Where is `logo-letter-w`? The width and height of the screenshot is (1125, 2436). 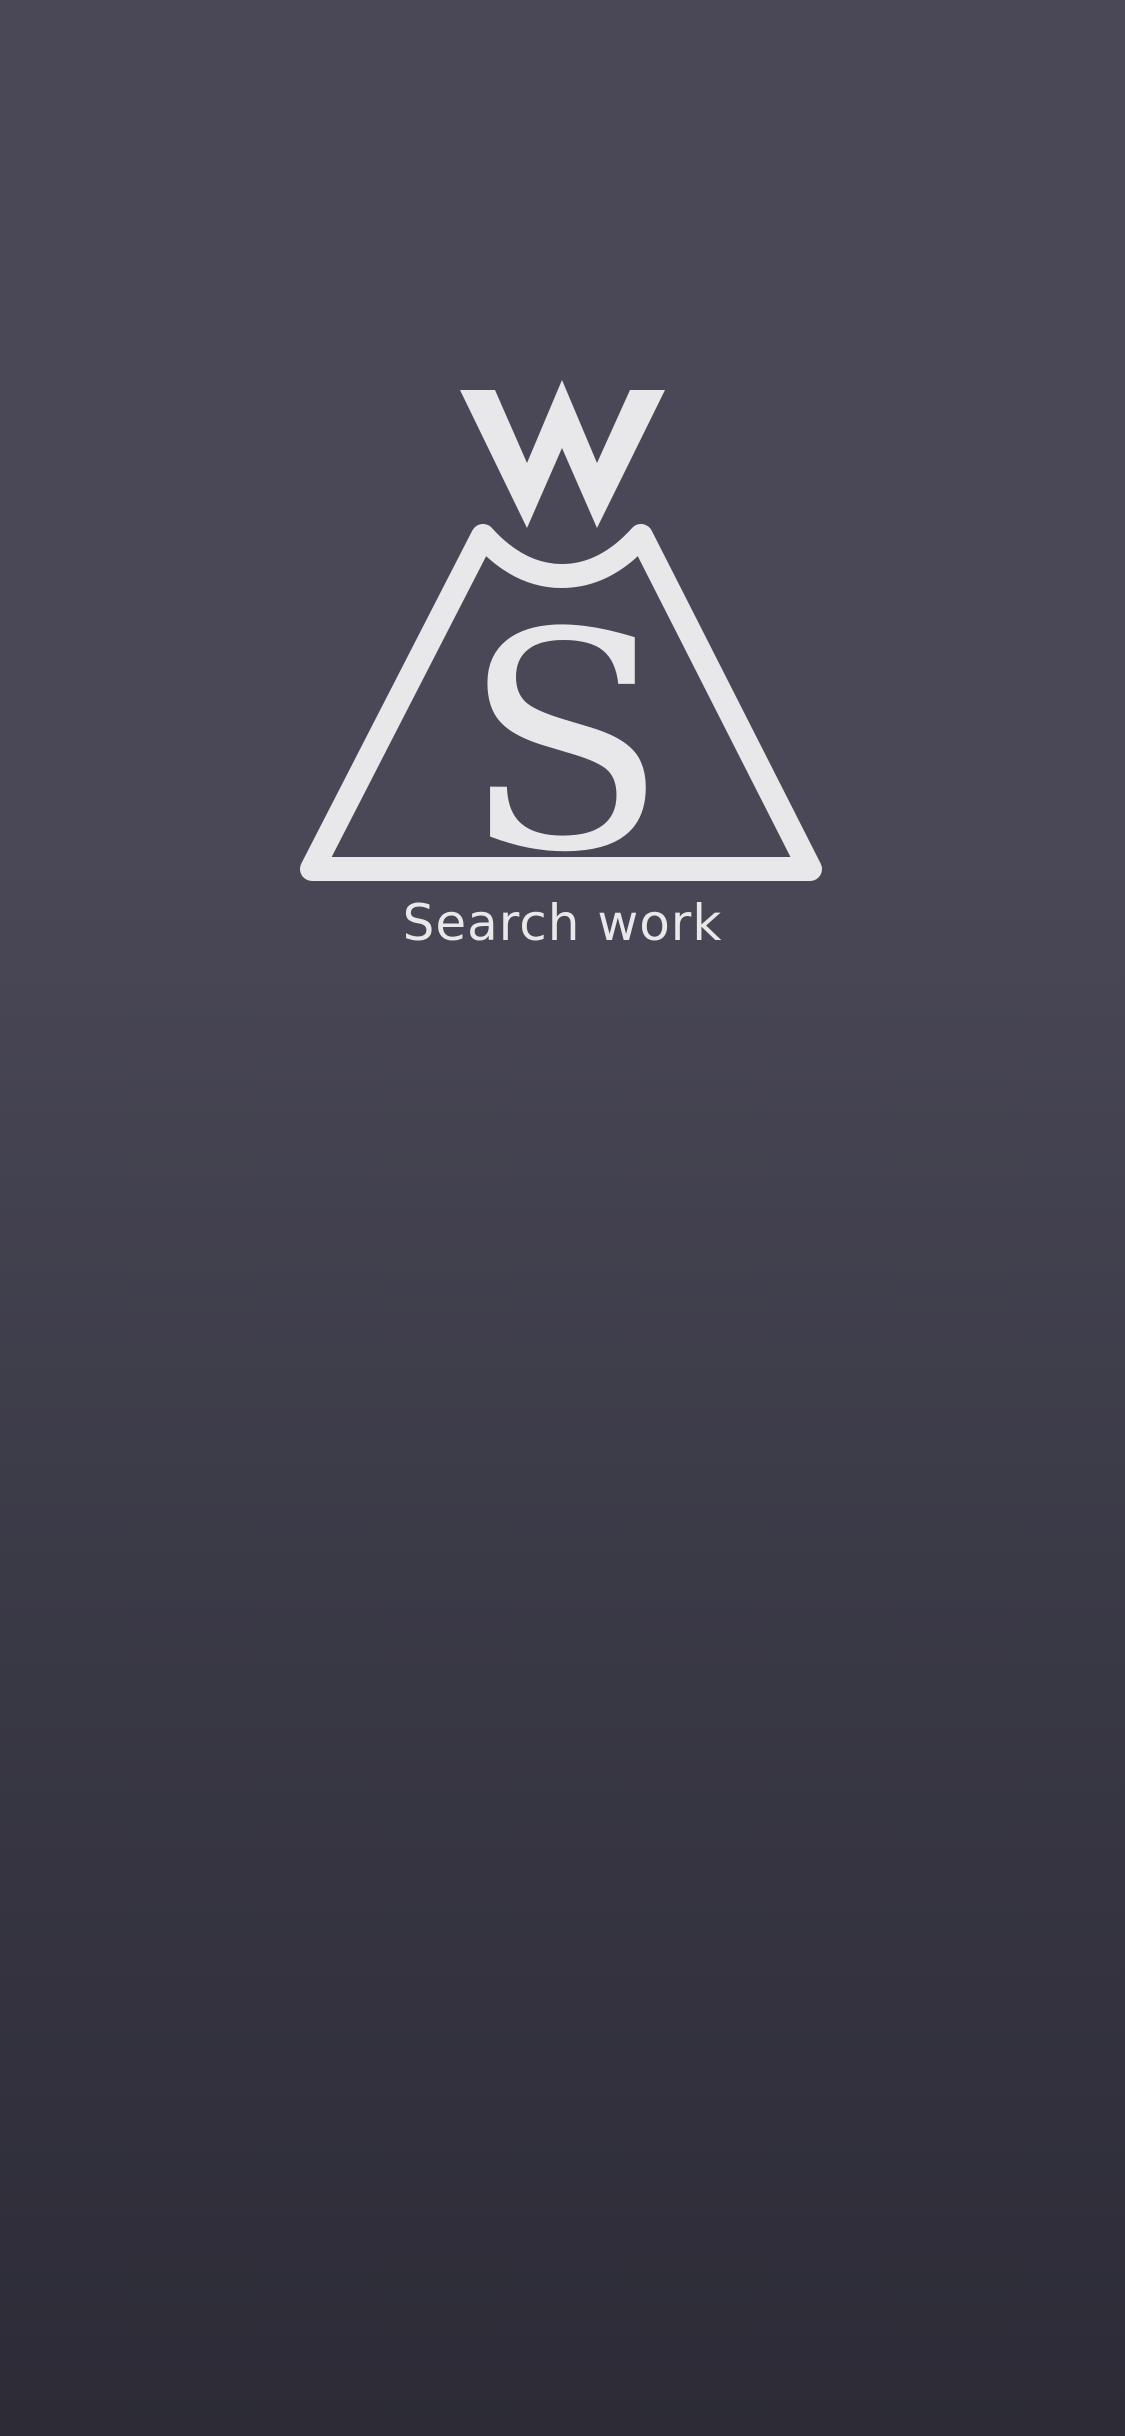 logo-letter-w is located at coordinates (562, 454).